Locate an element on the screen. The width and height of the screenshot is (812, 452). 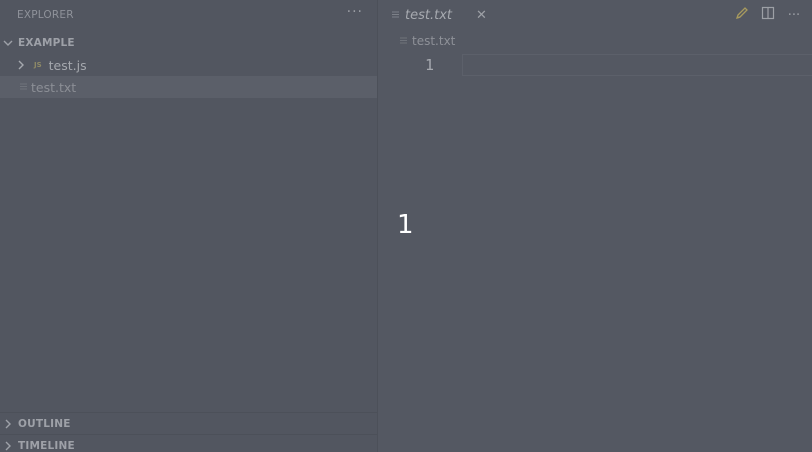
folder-name: EXAMPLE is located at coordinates (46, 43).